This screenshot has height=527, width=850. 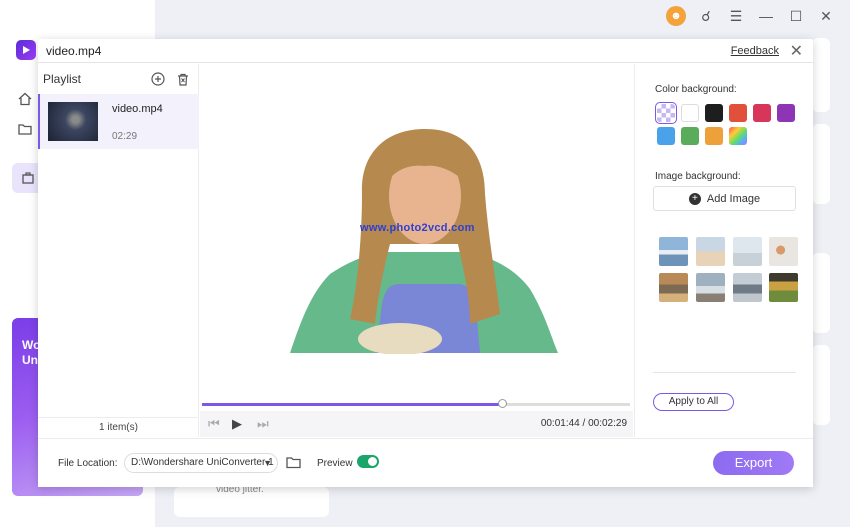 I want to click on file-location-select: D:\Wondershare UniConverter 1 ▼, so click(x=201, y=463).